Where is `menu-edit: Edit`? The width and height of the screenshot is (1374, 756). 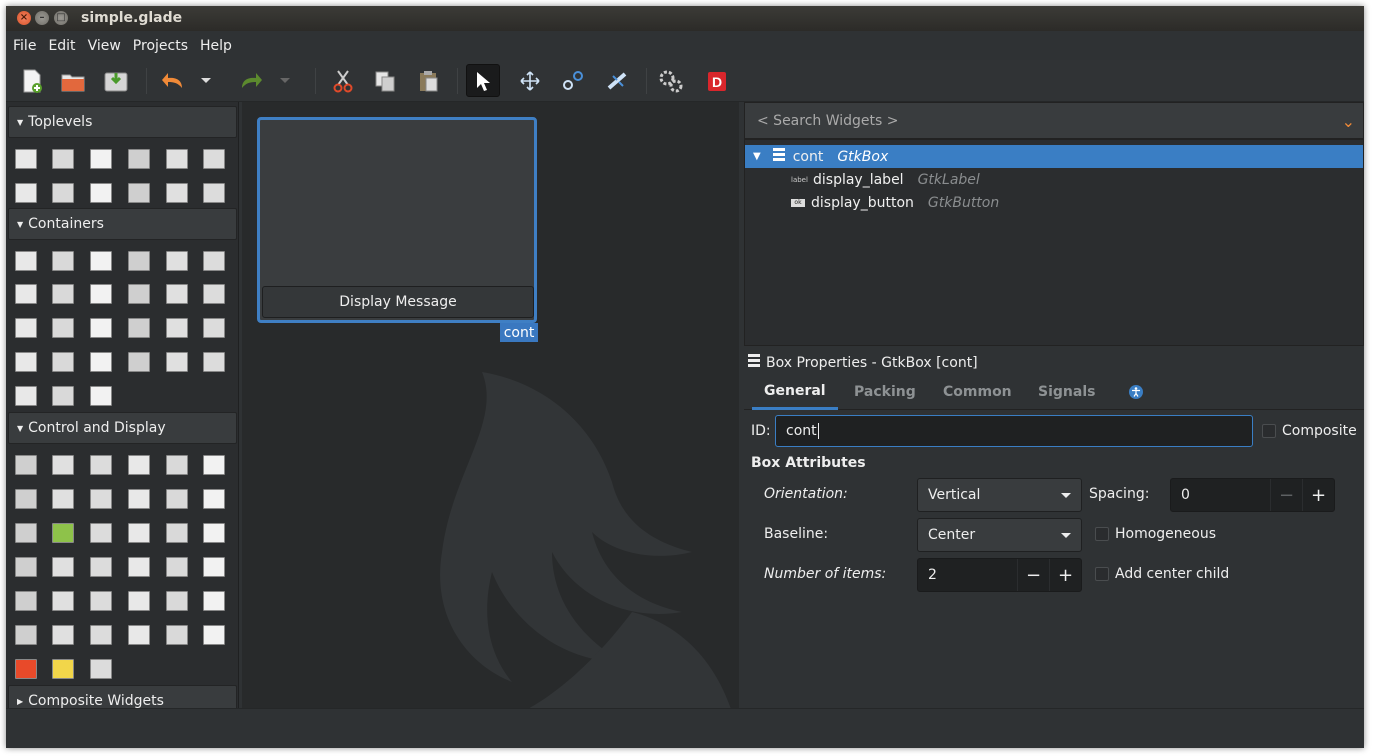 menu-edit: Edit is located at coordinates (61, 46).